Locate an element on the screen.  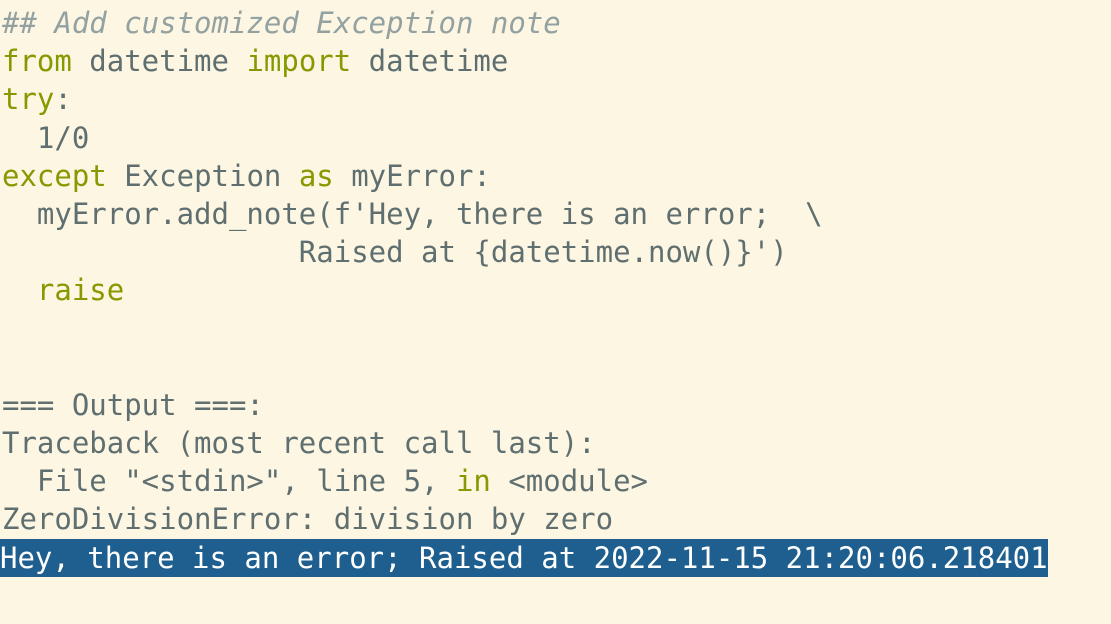
keyword-raise: raise is located at coordinates (80, 290).